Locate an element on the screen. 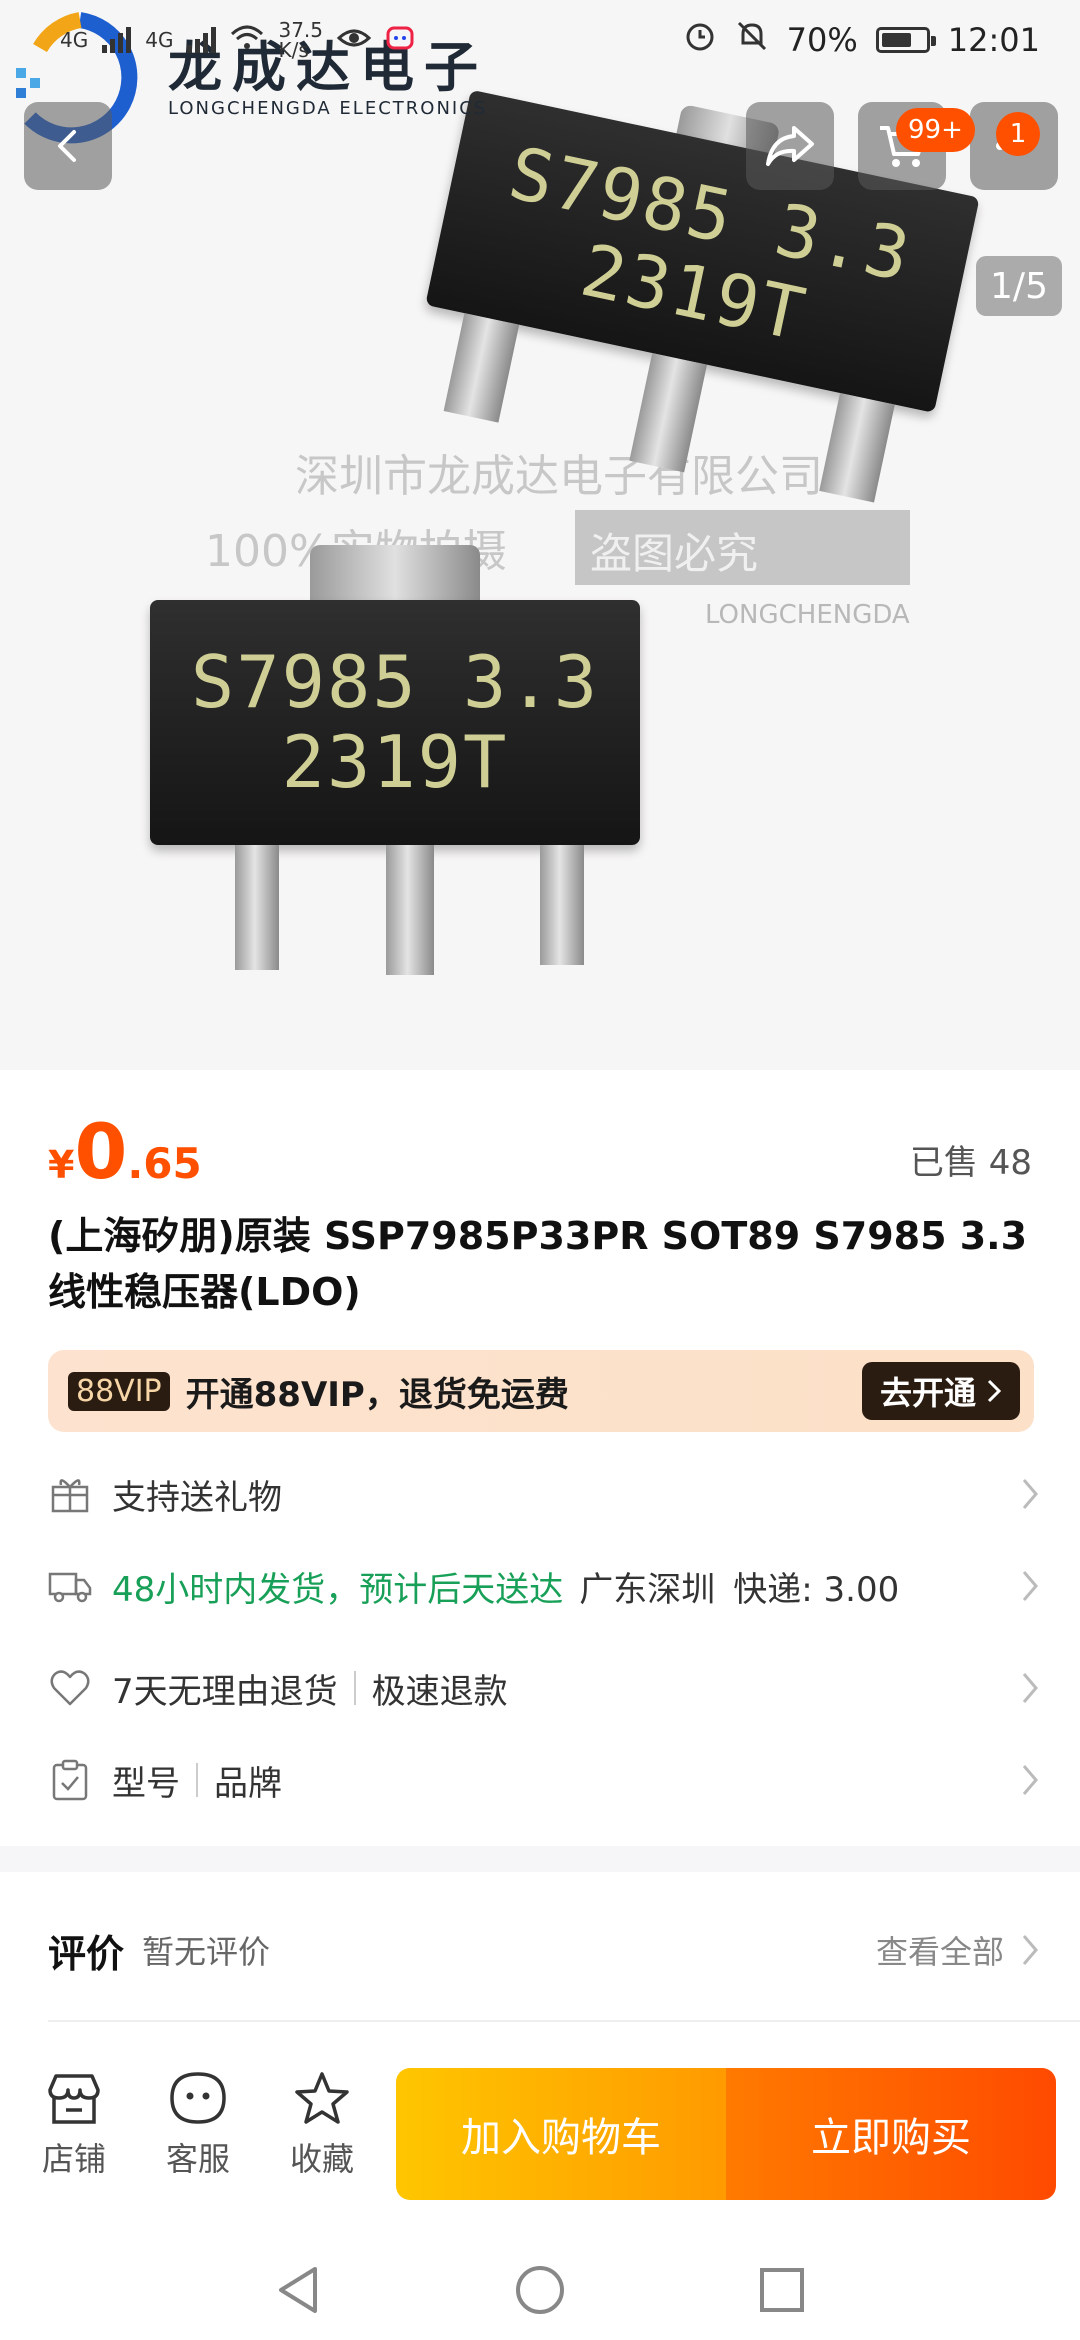 The width and height of the screenshot is (1080, 2340). shipping-row: 48小时内发货，预计后天送达 广东深圳 快递: 3.00 is located at coordinates (544, 1586).